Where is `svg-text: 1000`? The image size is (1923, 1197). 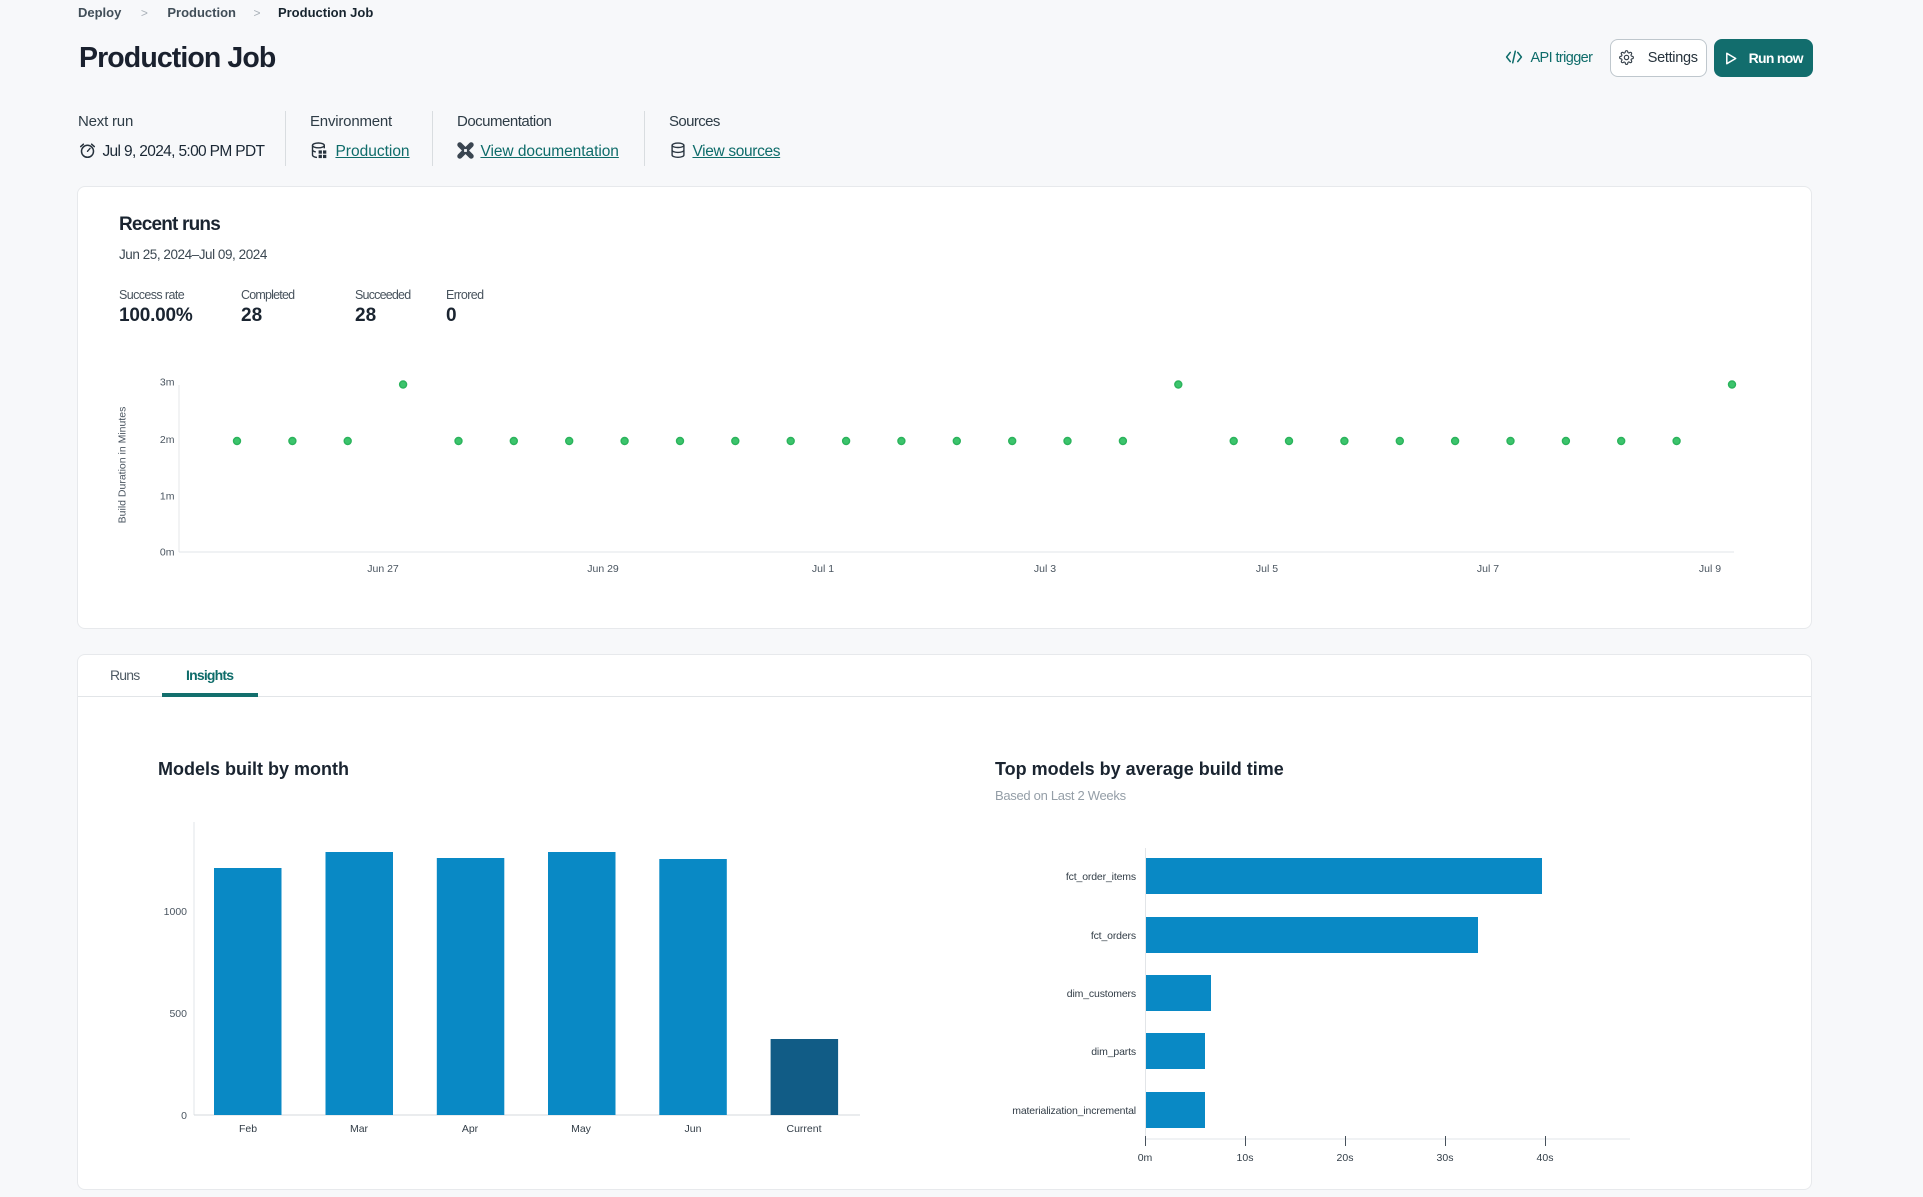
svg-text: 1000 is located at coordinates (176, 912).